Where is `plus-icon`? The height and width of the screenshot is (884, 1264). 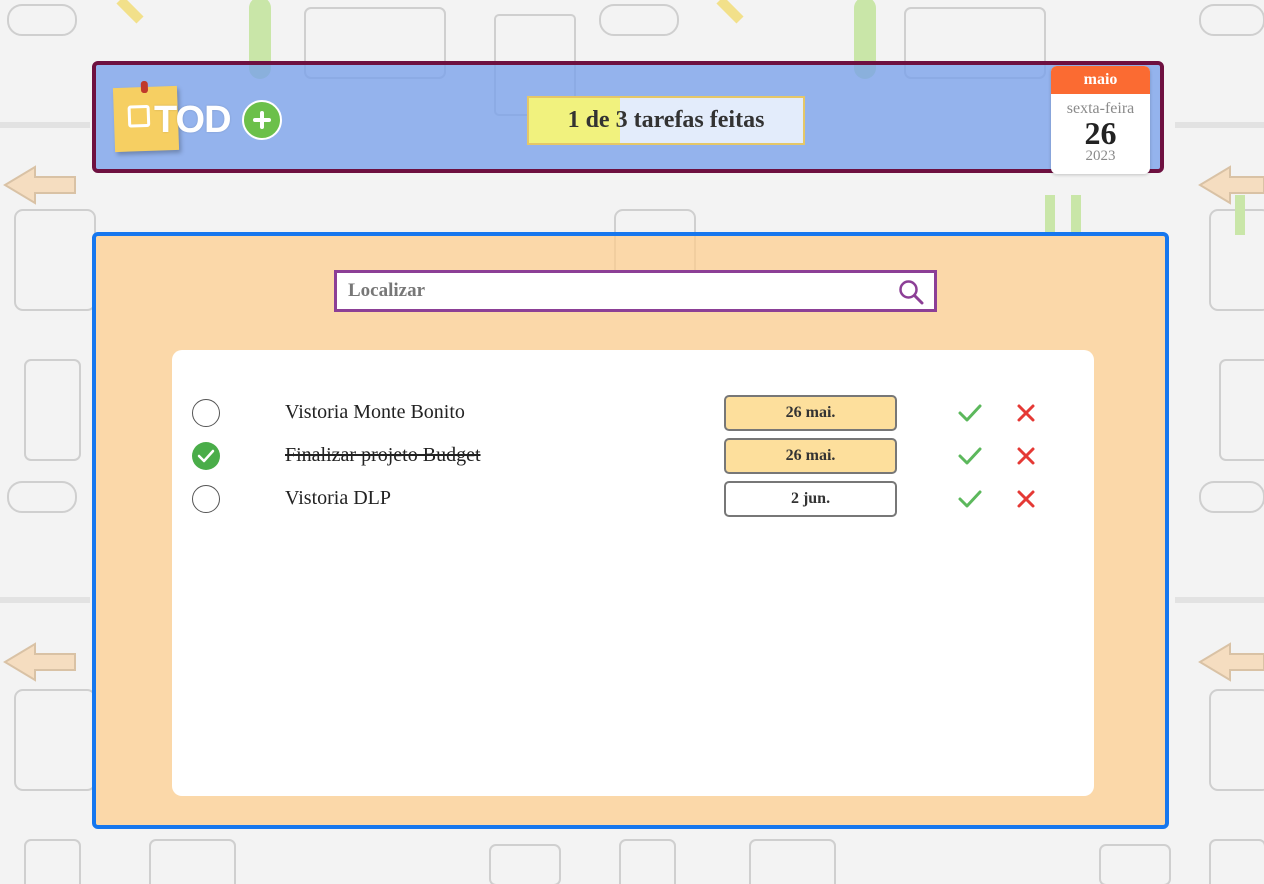
plus-icon is located at coordinates (262, 120).